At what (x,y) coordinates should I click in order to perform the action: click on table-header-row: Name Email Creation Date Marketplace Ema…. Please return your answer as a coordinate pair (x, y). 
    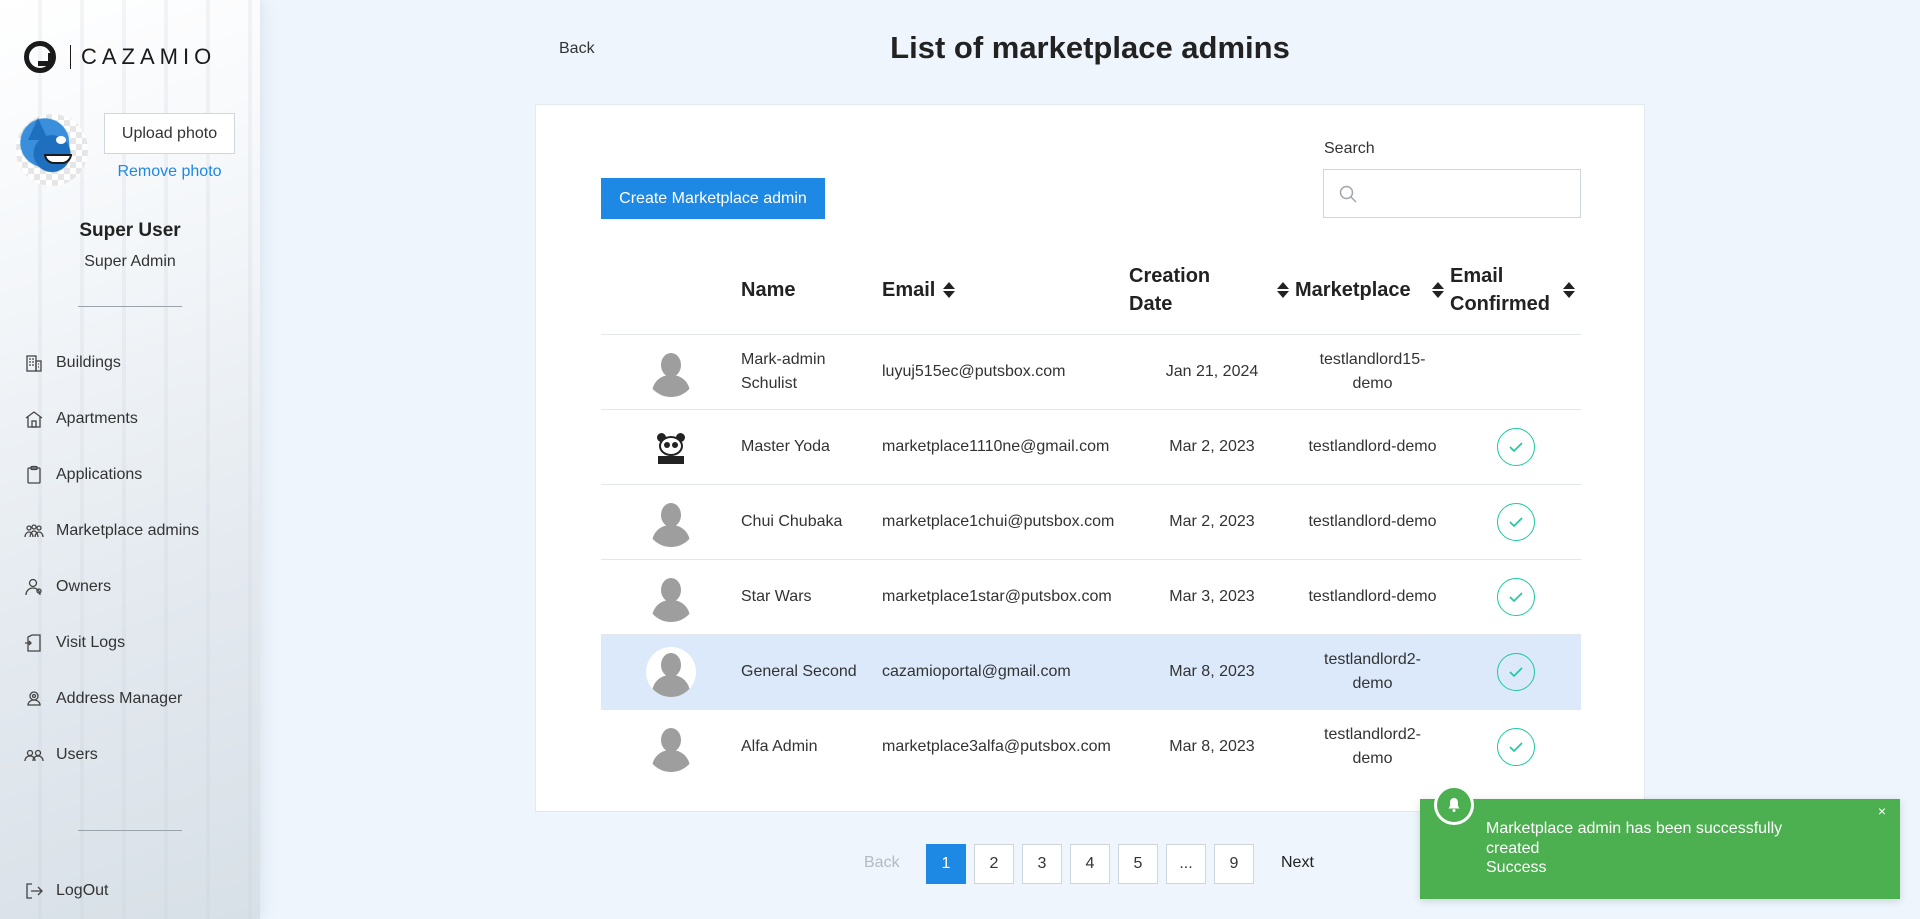
    Looking at the image, I should click on (1091, 291).